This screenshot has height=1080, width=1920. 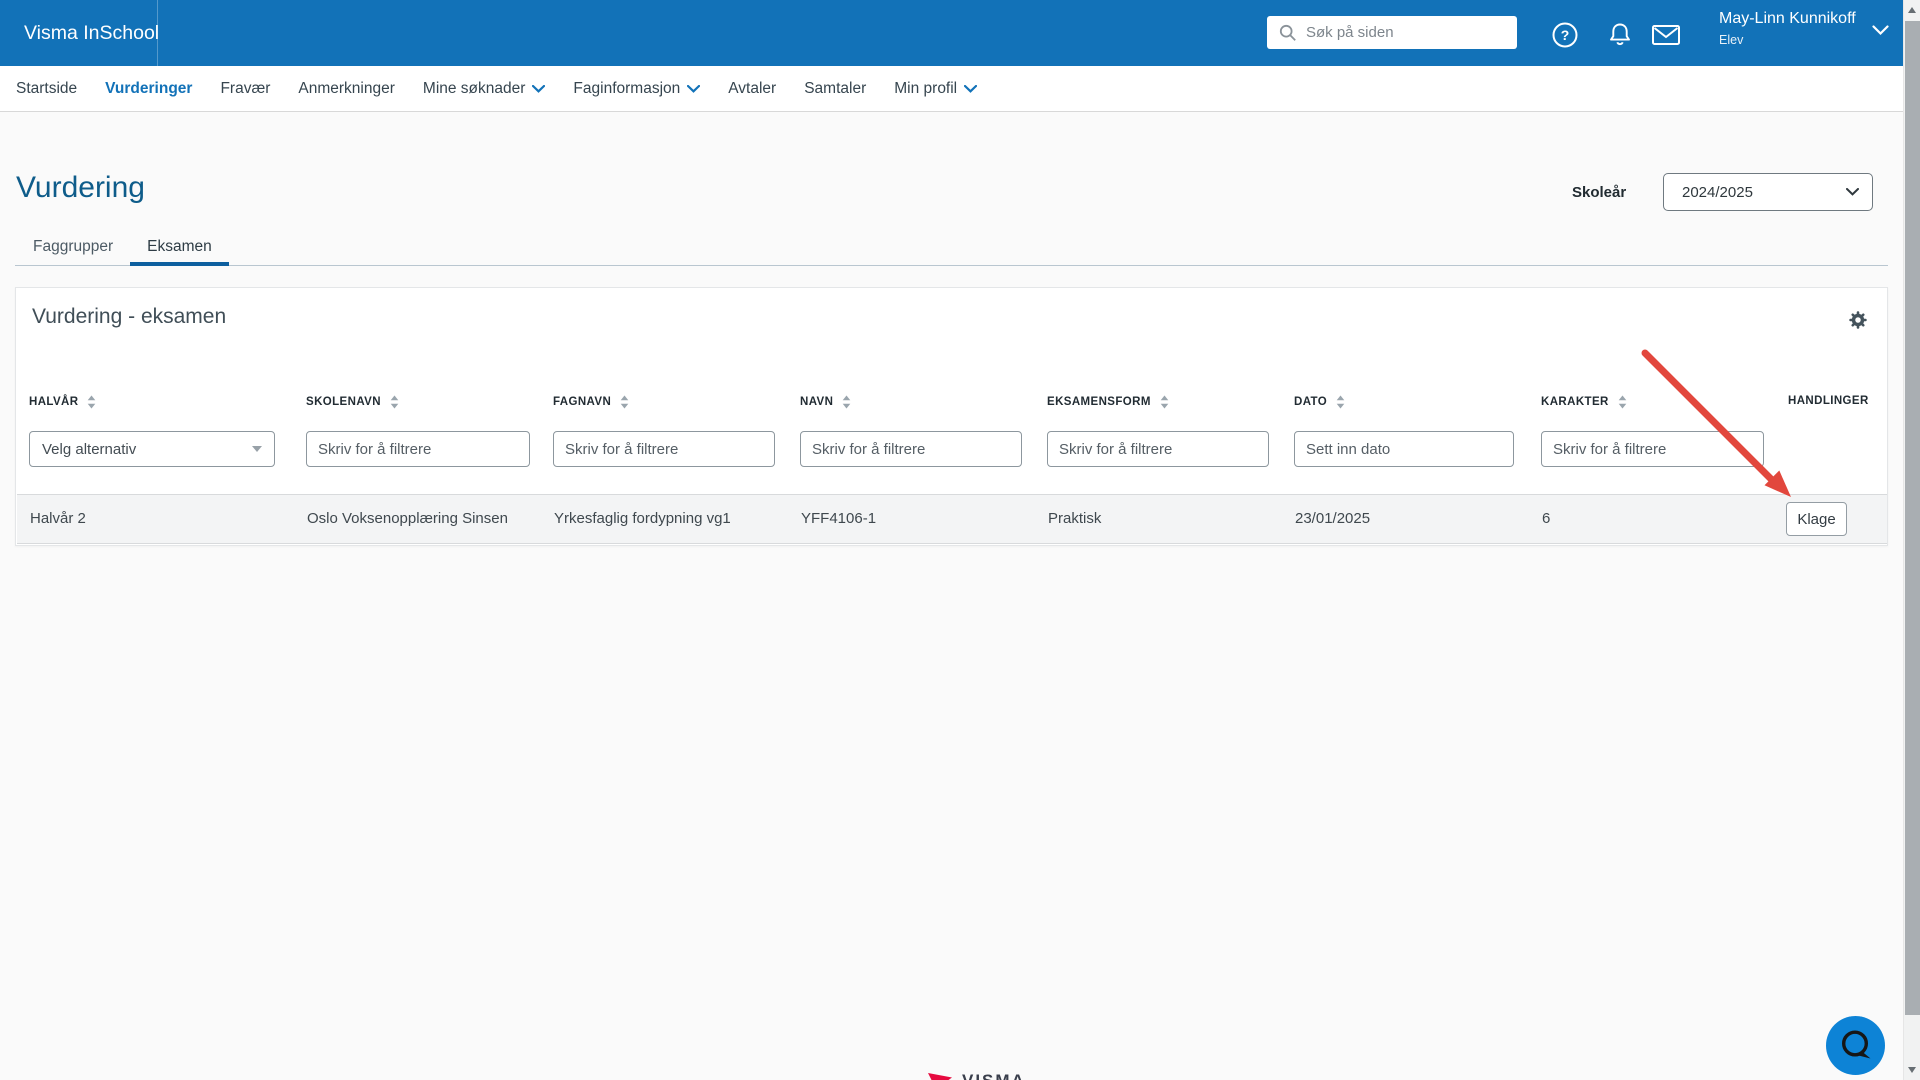 I want to click on nav-item-label: Startside, so click(x=47, y=88).